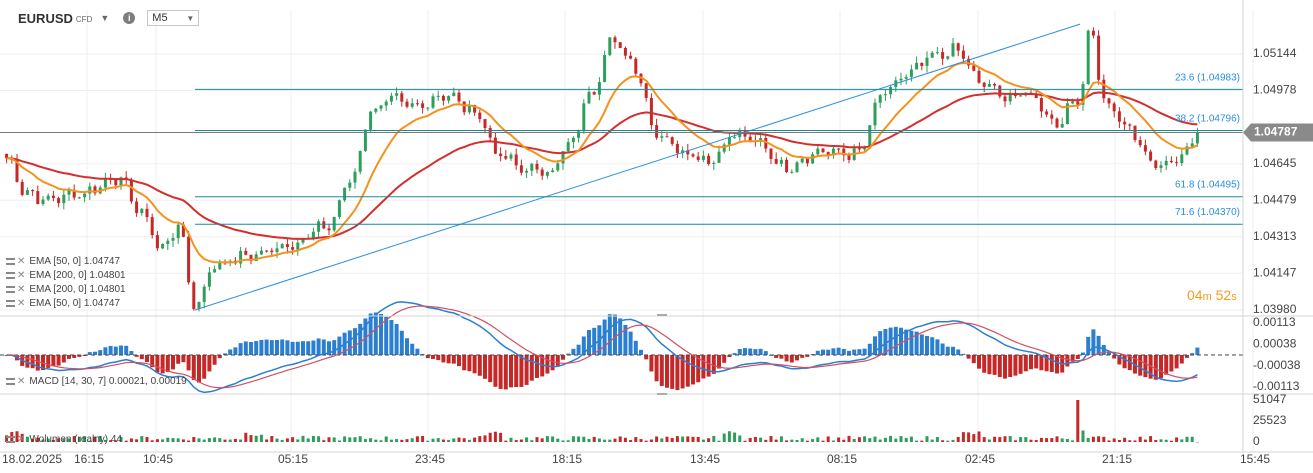 The width and height of the screenshot is (1313, 473). Describe the element at coordinates (842, 459) in the screenshot. I see `time-tick-label: 08:15` at that location.